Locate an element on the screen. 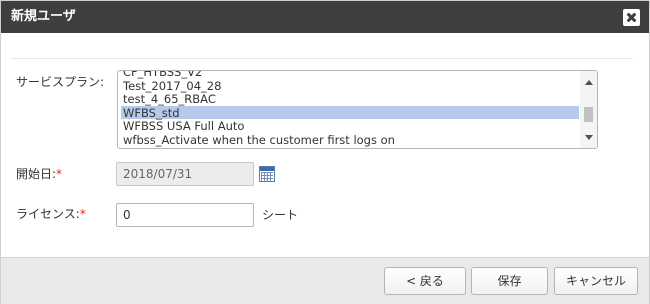 This screenshot has height=304, width=650. scroll-up-arrow-icon is located at coordinates (589, 82).